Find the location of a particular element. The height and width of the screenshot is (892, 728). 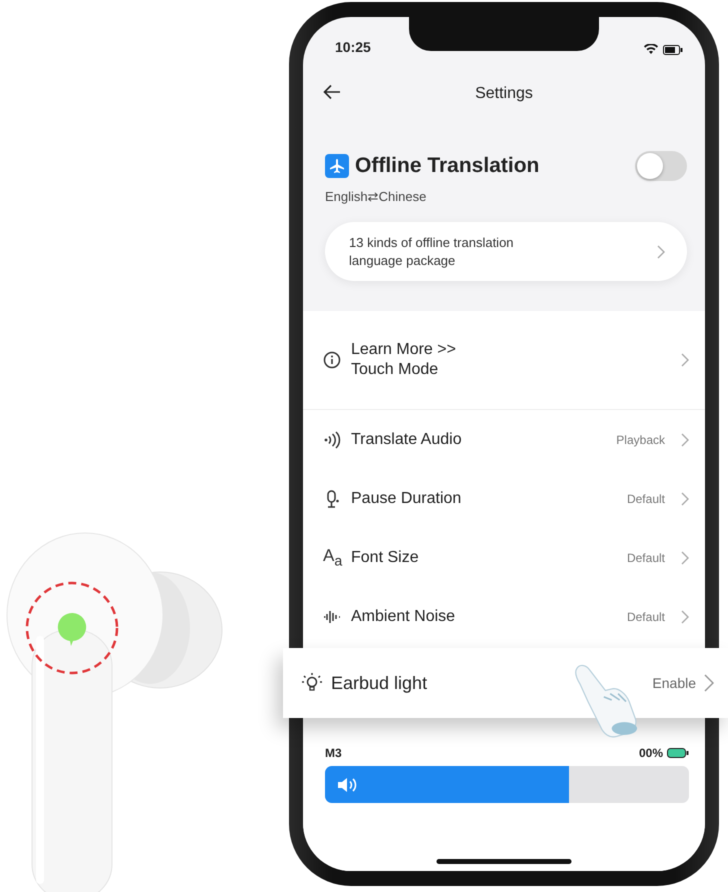

font-size-icon: A$_{a}$ is located at coordinates (332, 558).